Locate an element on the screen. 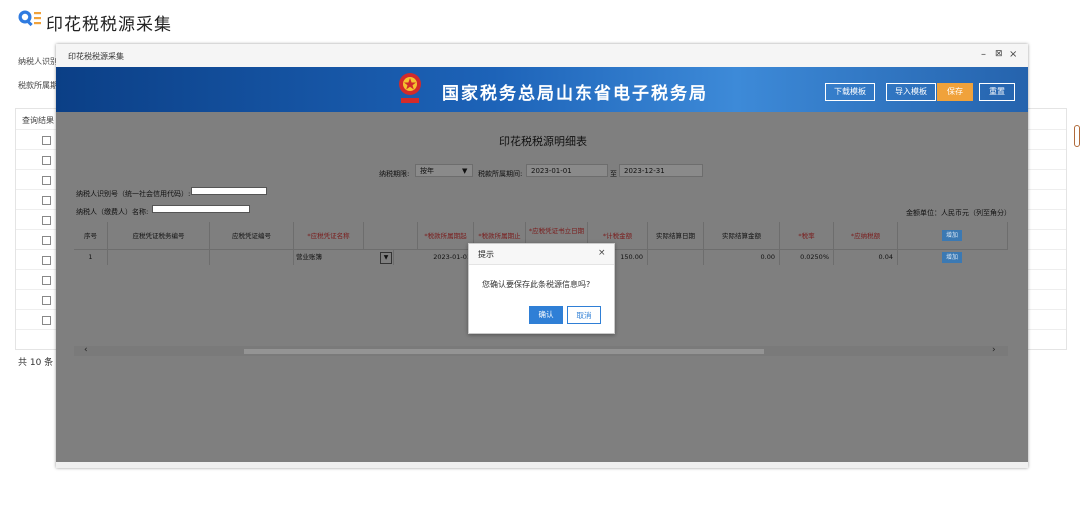  scroll-right-icon: › is located at coordinates (994, 350).